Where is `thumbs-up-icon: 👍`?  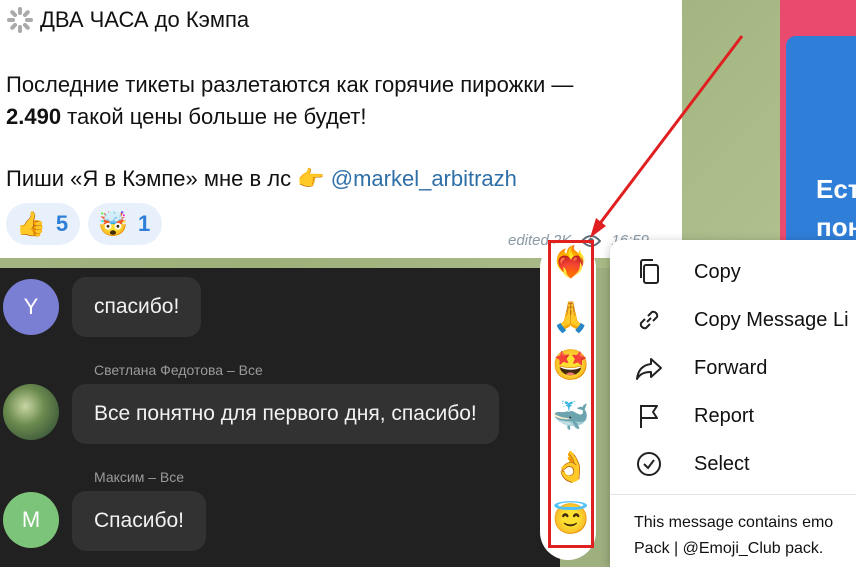 thumbs-up-icon: 👍 is located at coordinates (31, 224).